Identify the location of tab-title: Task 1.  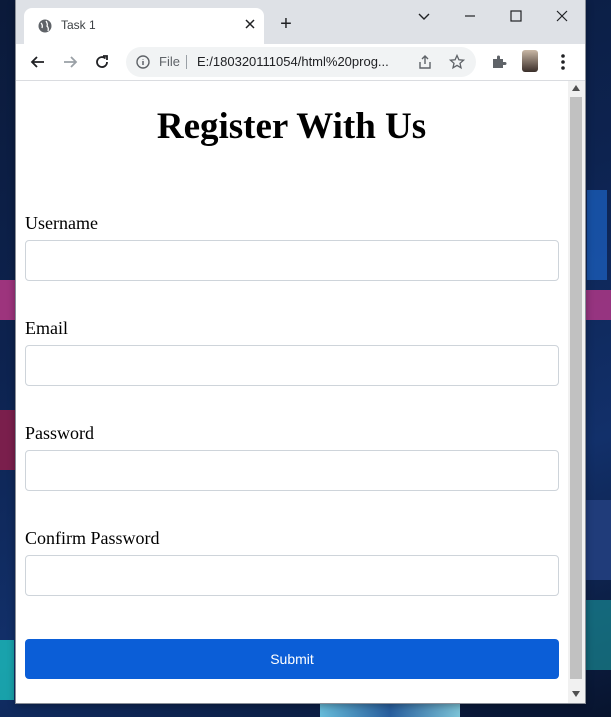
(78, 25).